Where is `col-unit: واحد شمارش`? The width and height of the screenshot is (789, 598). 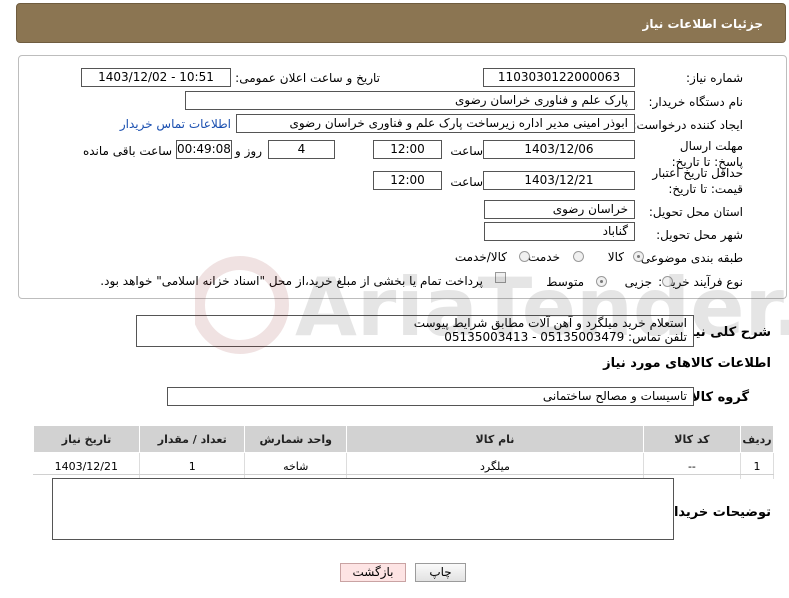
col-unit: واحد شمارش is located at coordinates (296, 439).